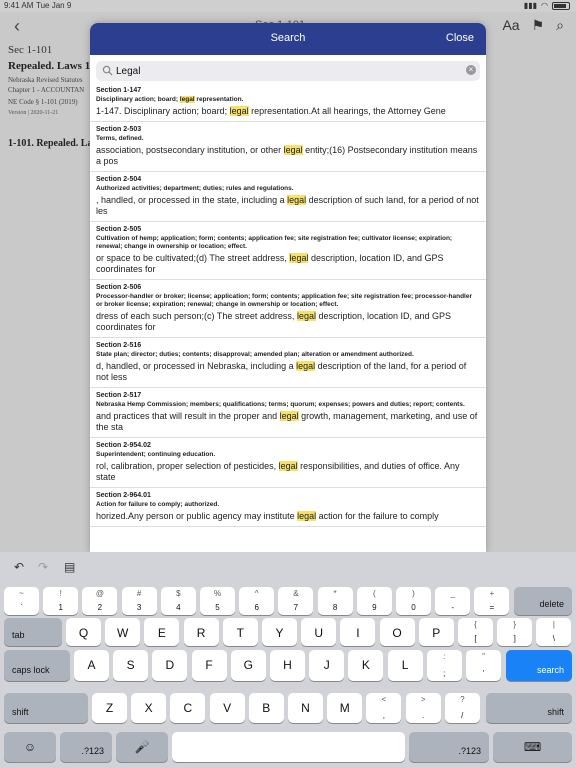  What do you see at coordinates (33, 632) in the screenshot?
I see `tab-key: tab` at bounding box center [33, 632].